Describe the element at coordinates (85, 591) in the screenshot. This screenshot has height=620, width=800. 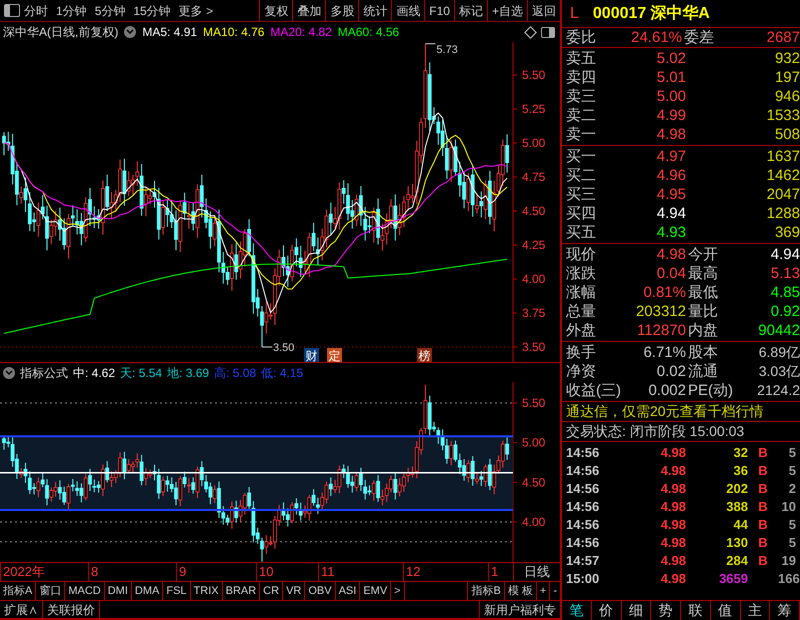
I see `indicator-tab: MACD` at that location.